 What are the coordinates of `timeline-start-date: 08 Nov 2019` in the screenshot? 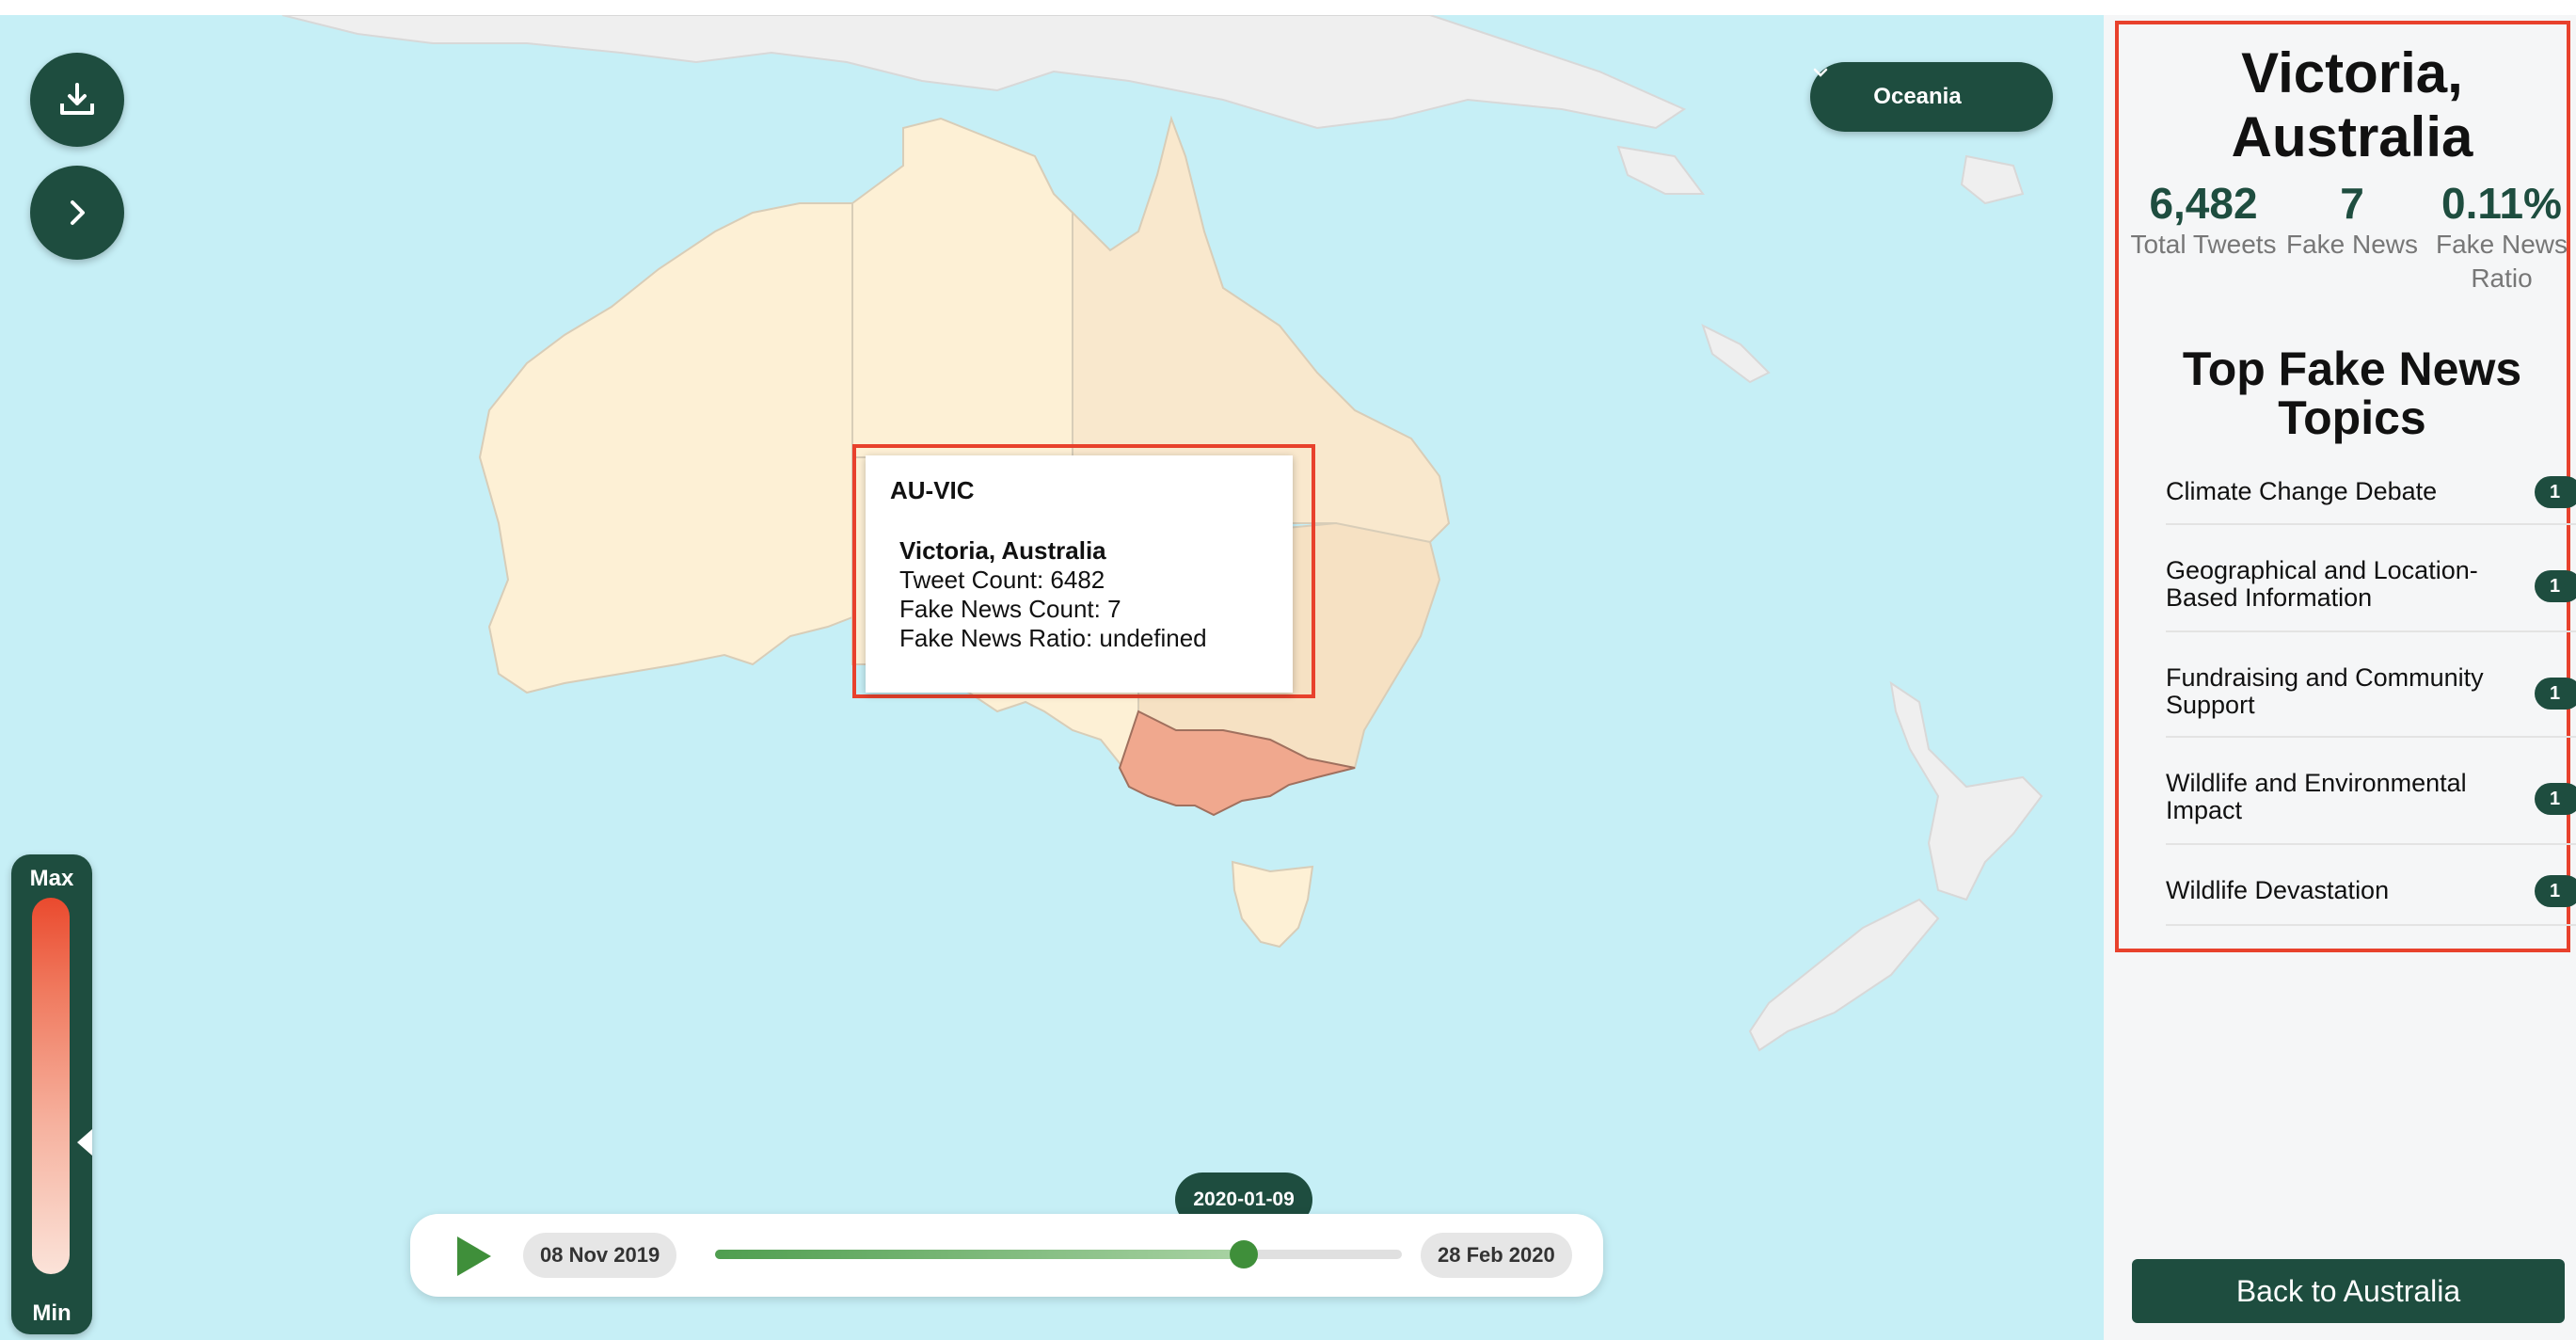 It's located at (600, 1255).